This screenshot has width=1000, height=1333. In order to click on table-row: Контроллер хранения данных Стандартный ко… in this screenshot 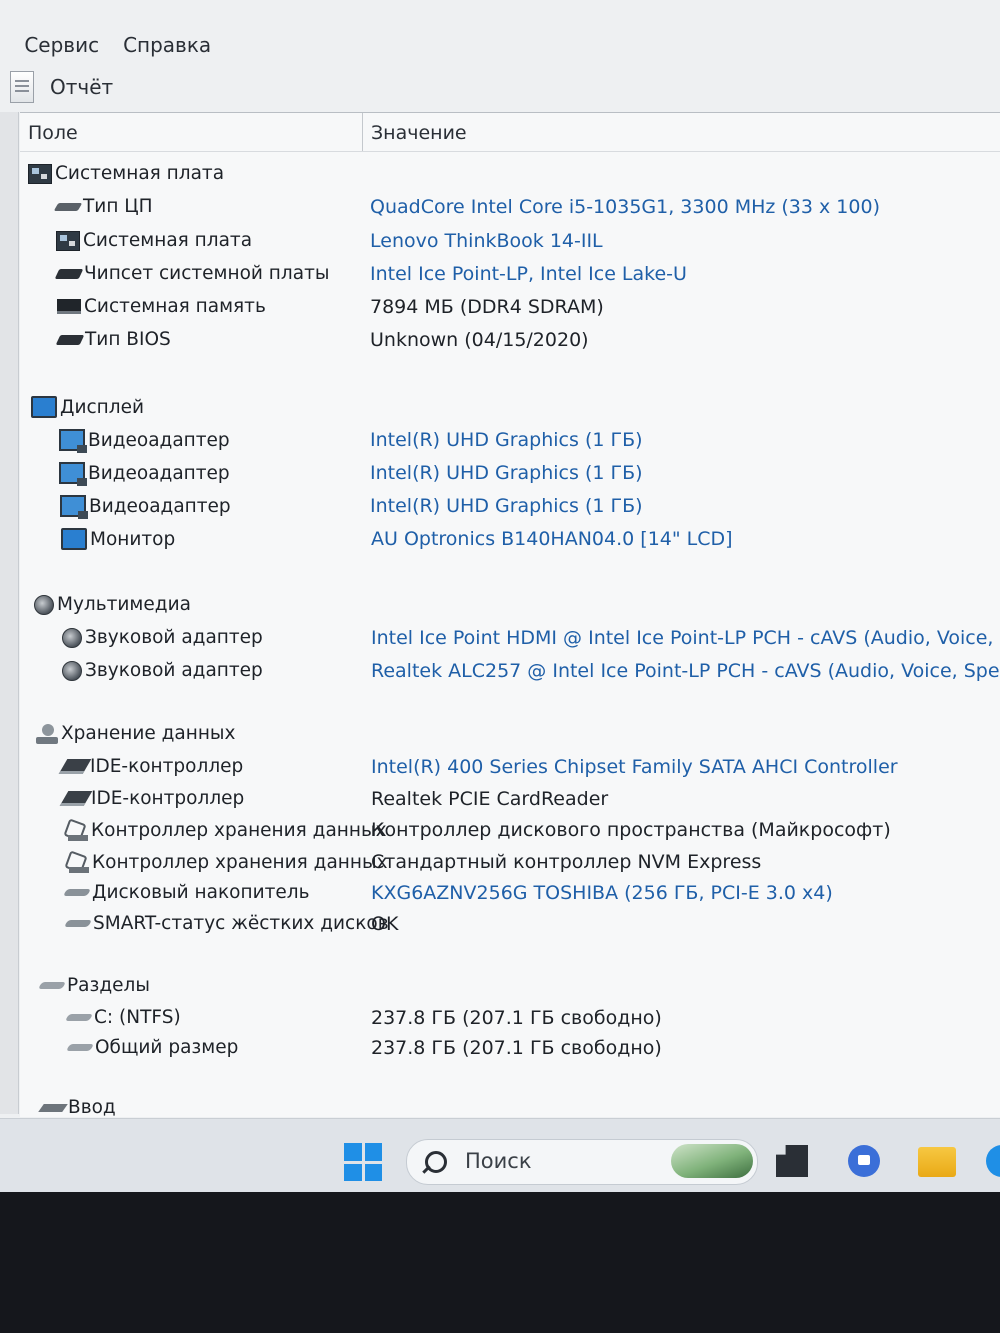, I will do `click(510, 863)`.